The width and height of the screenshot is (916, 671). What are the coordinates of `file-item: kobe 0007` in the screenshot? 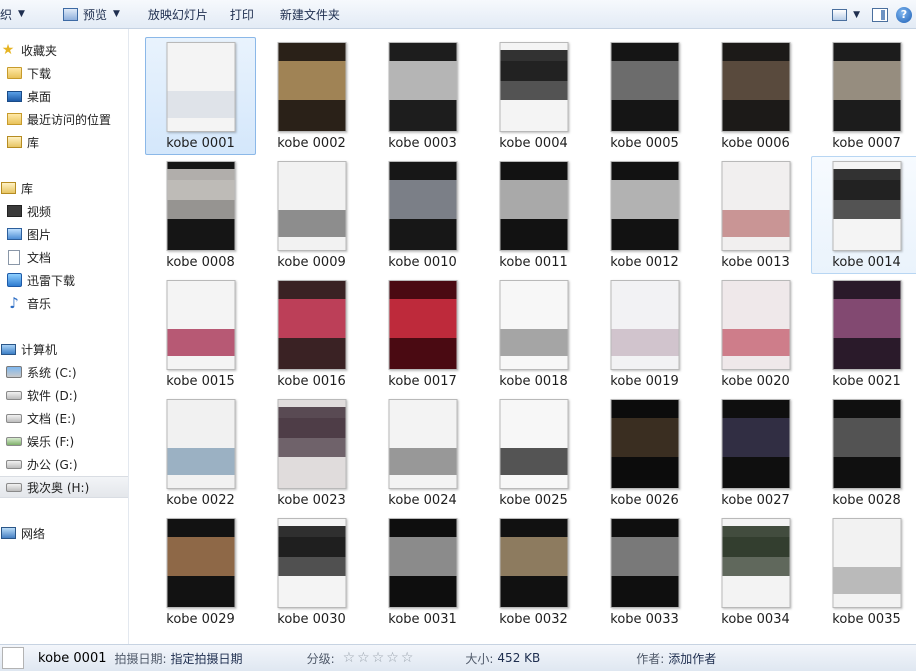 It's located at (863, 96).